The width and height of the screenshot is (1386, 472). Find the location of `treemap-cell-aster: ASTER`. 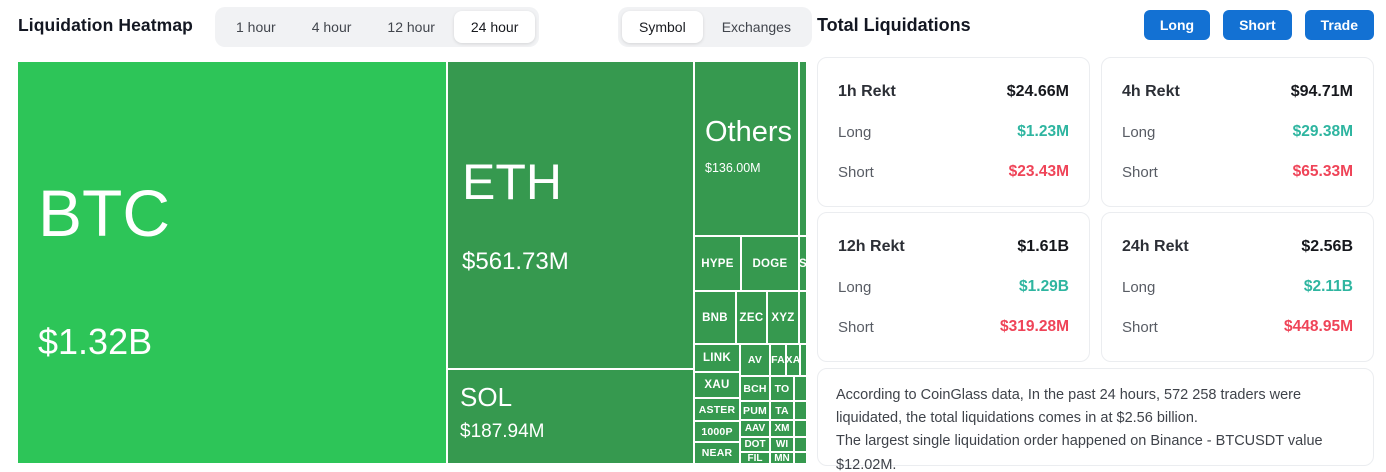

treemap-cell-aster: ASTER is located at coordinates (717, 409).